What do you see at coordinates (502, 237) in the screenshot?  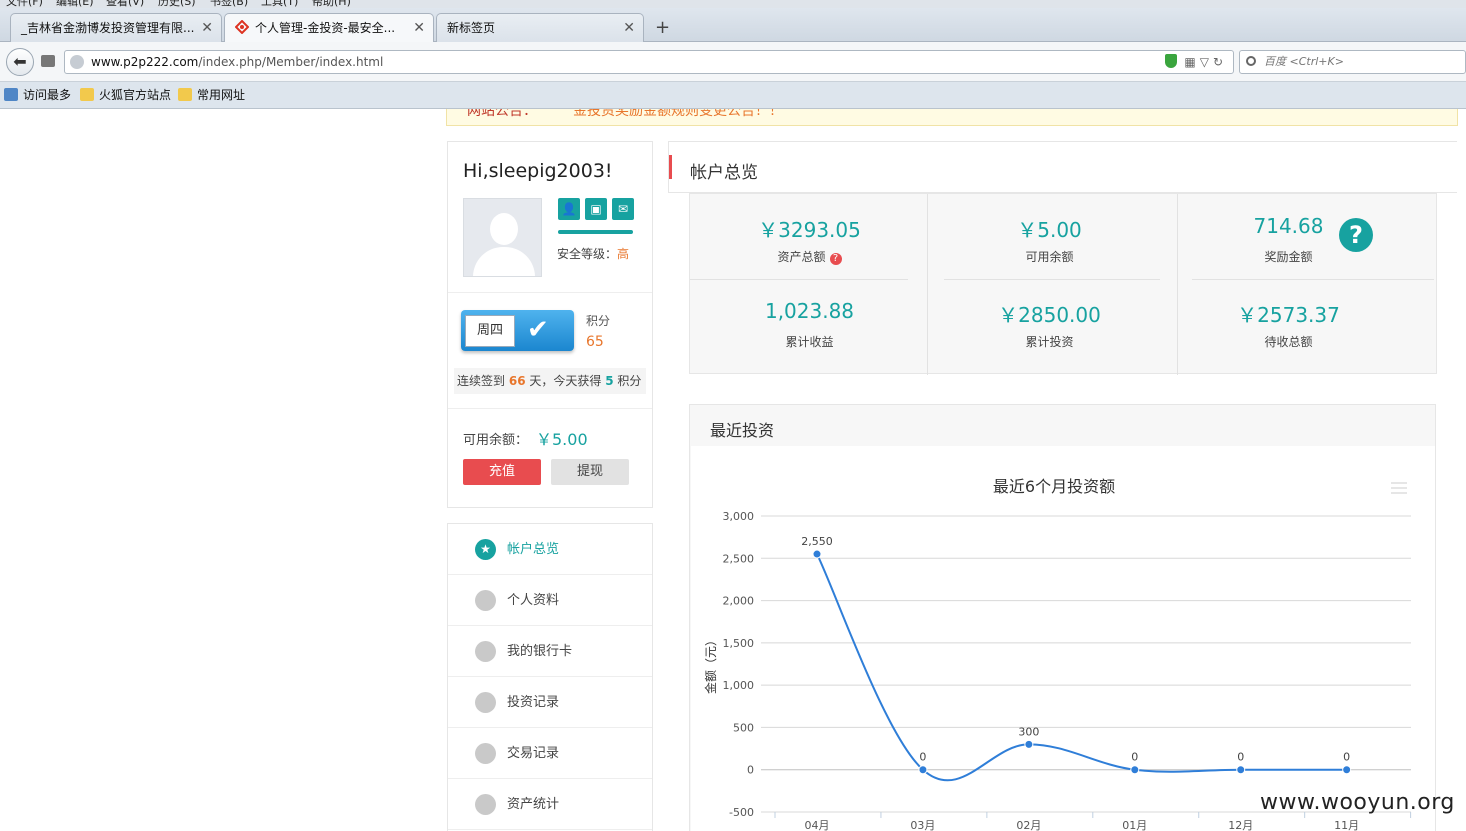 I see `avatar` at bounding box center [502, 237].